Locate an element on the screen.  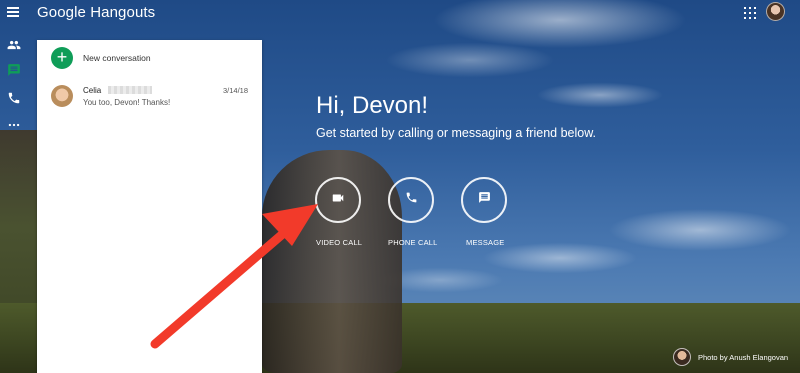
avatar is located at coordinates (62, 96).